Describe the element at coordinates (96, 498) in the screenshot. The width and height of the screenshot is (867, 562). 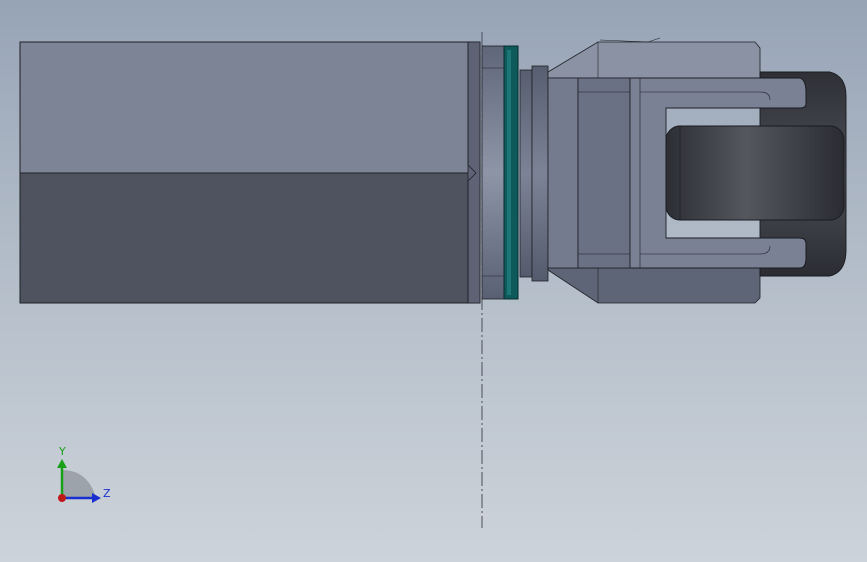
I see `triad-z-arrow` at that location.